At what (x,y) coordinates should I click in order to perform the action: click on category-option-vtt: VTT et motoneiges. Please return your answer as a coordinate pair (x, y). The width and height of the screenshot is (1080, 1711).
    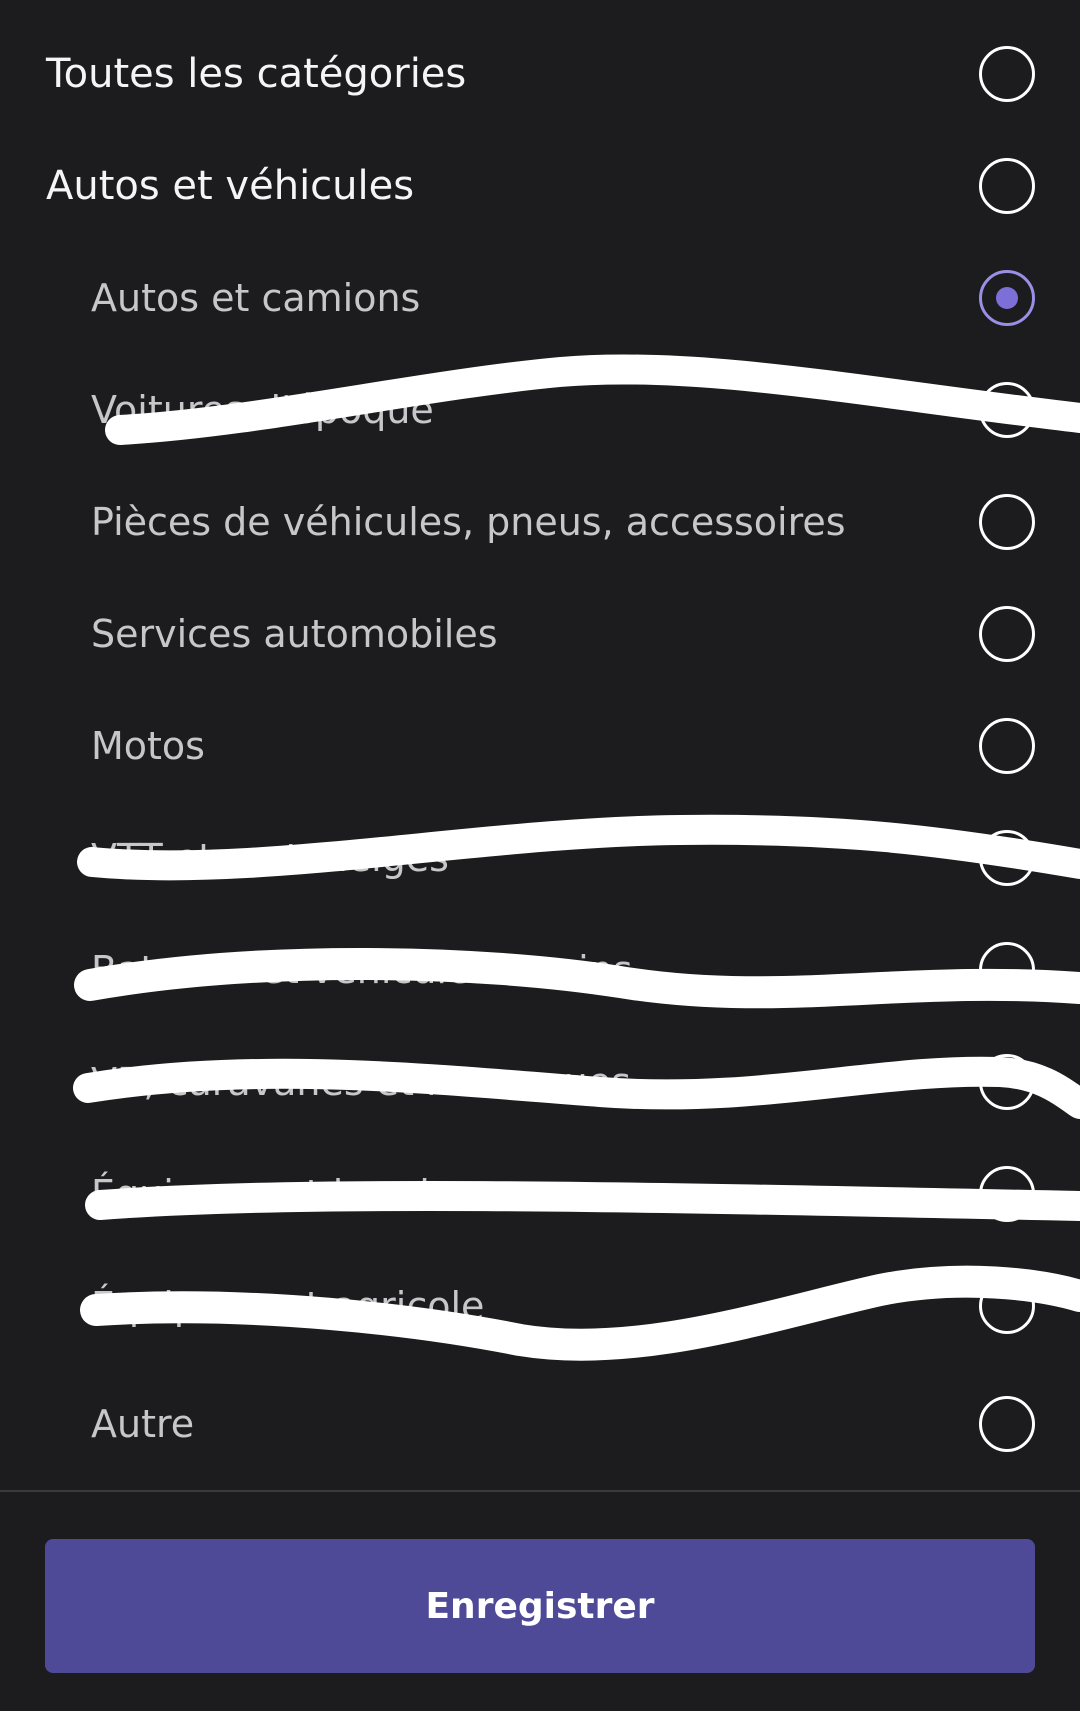
    Looking at the image, I should click on (540, 858).